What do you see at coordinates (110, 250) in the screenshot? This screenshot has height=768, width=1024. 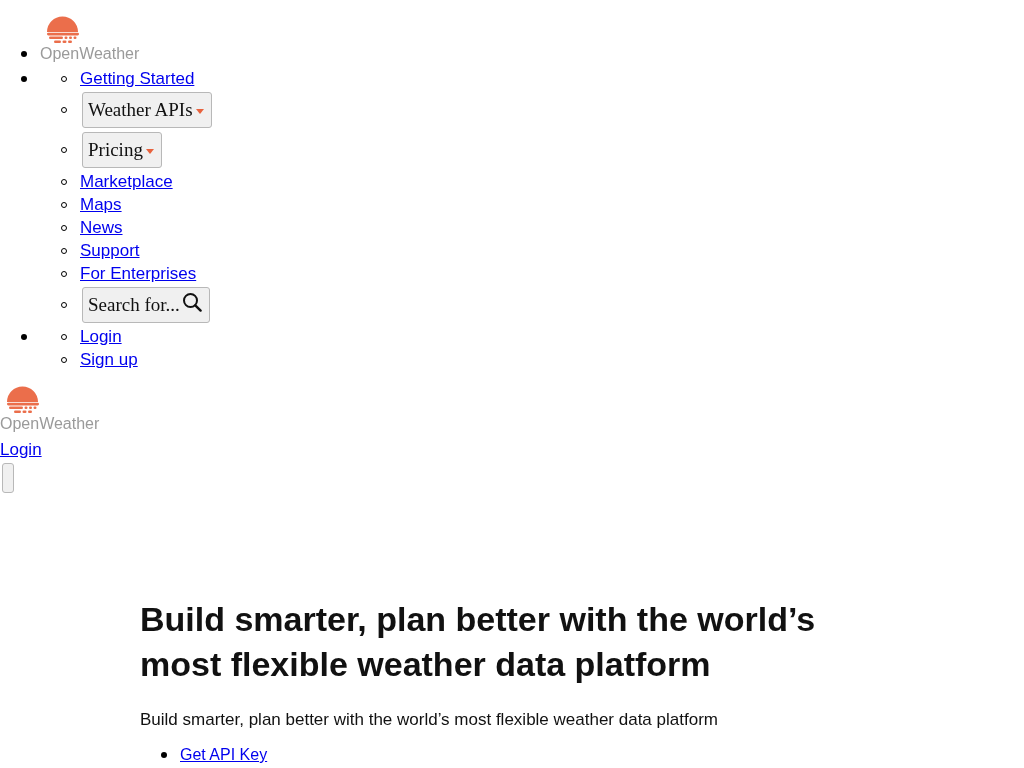 I see `nav-link: Support` at bounding box center [110, 250].